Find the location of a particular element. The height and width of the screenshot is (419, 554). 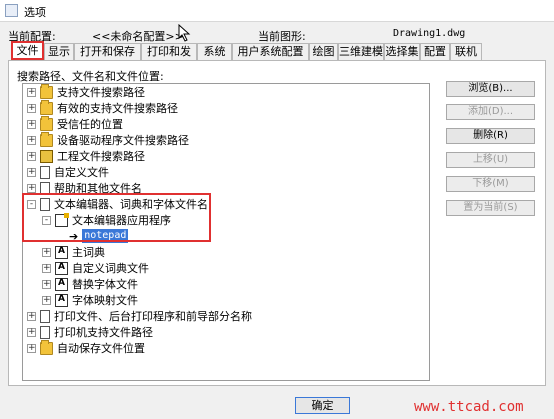

tab-drafting: 绘图 is located at coordinates (323, 51).